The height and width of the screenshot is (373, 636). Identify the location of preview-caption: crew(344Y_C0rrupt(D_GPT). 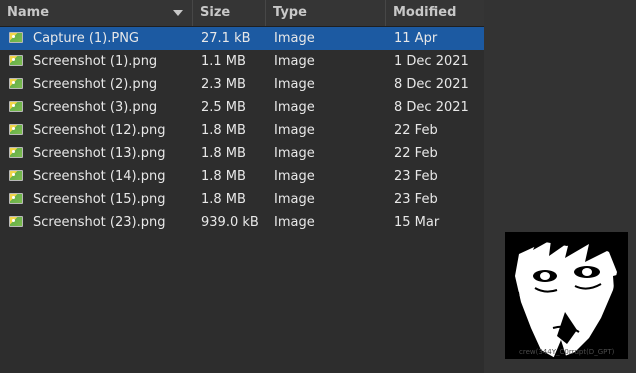
(567, 352).